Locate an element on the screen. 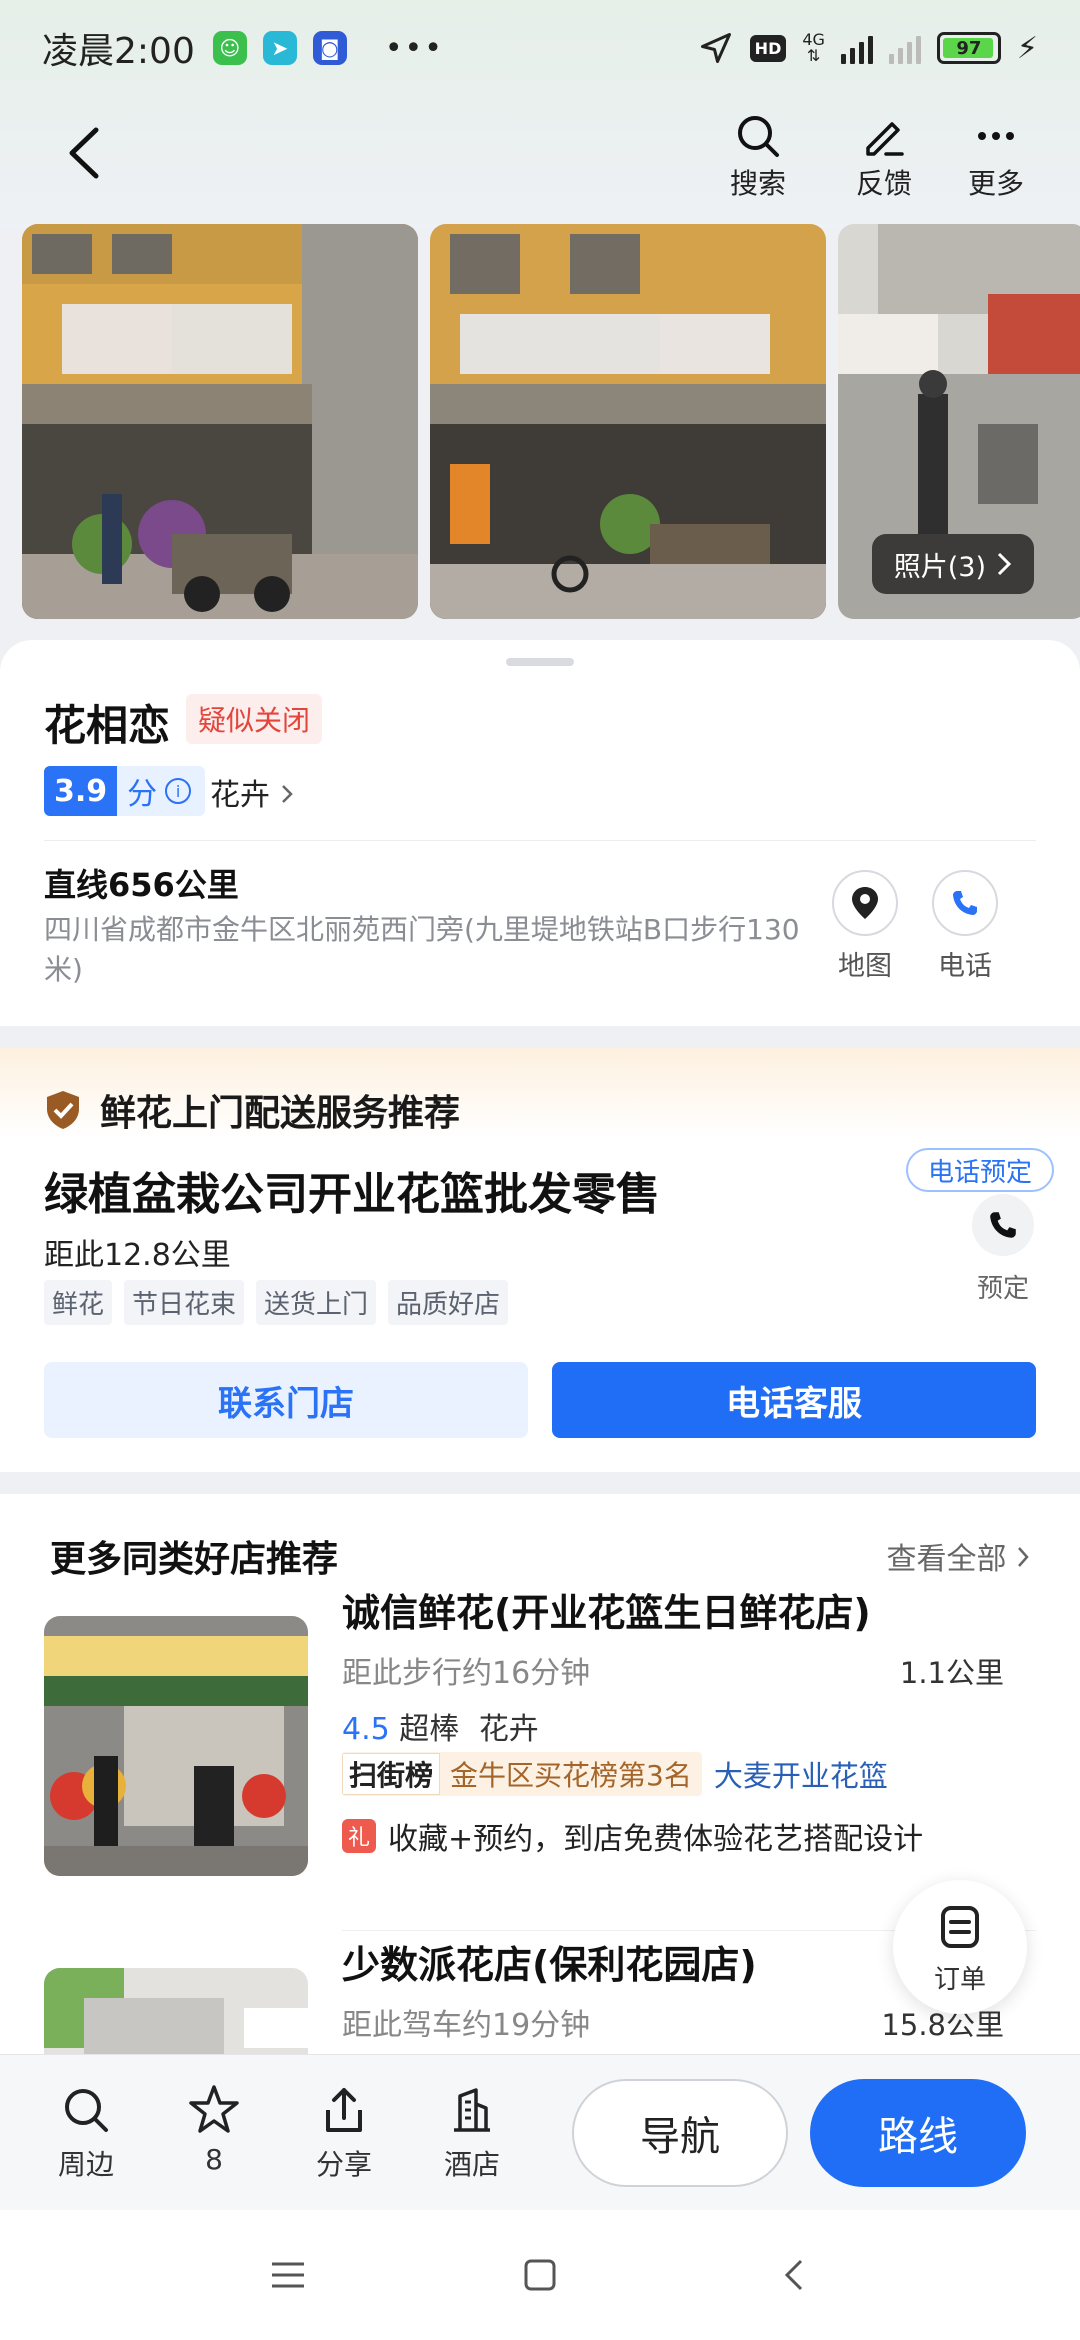 The width and height of the screenshot is (1080, 2340). contact-store-button: 联系门店 is located at coordinates (286, 1400).